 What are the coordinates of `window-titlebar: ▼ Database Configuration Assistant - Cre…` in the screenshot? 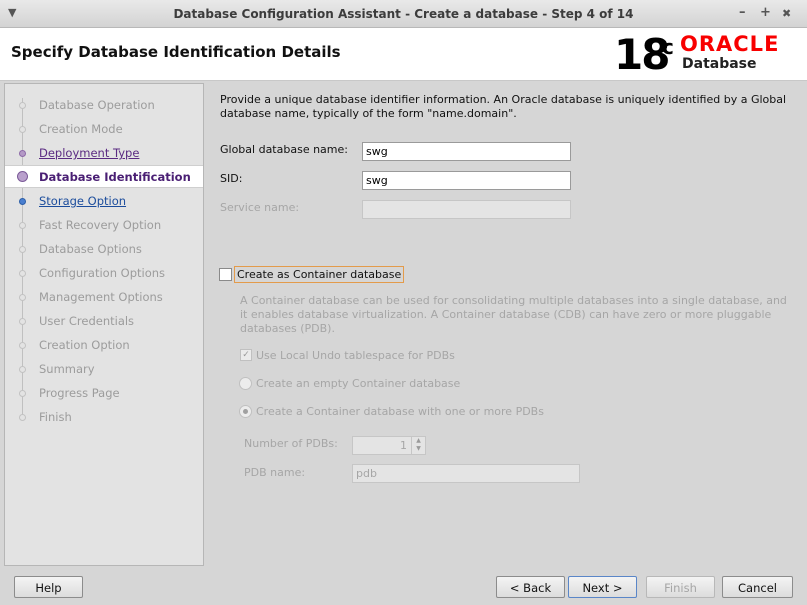 It's located at (403, 14).